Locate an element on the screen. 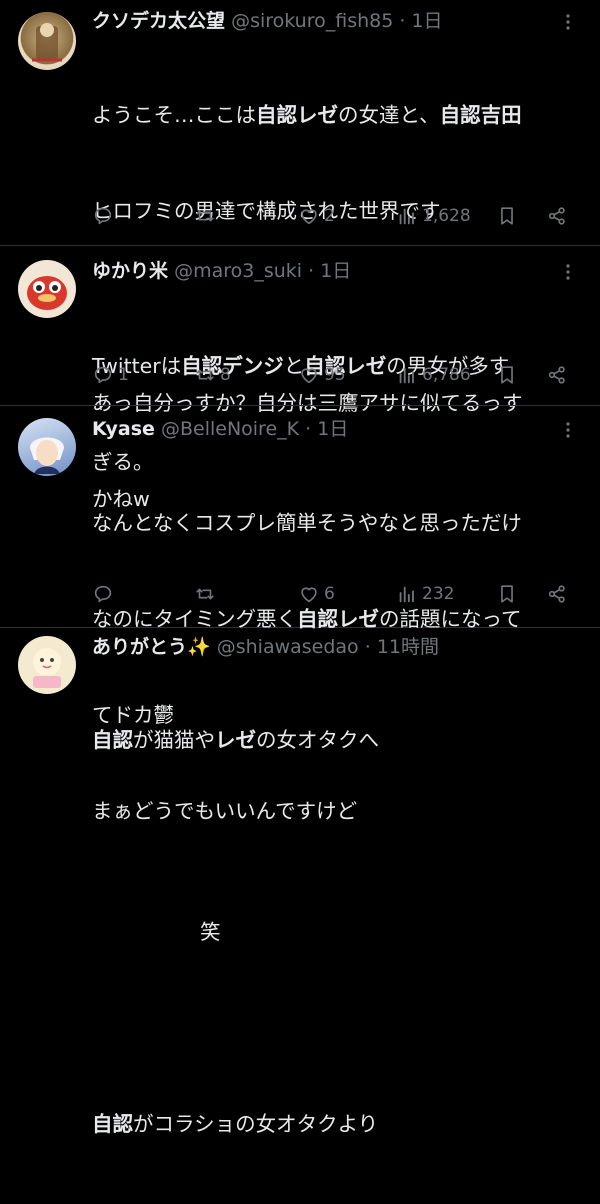 This screenshot has width=600, height=1204. text-segment-bold: 自認レゼ is located at coordinates (297, 115).